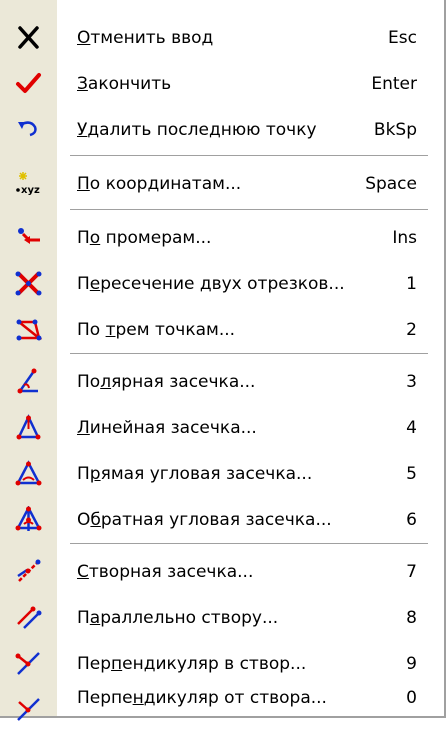 This screenshot has width=446, height=733. Describe the element at coordinates (28, 238) in the screenshot. I see `measure-point-icon` at that location.